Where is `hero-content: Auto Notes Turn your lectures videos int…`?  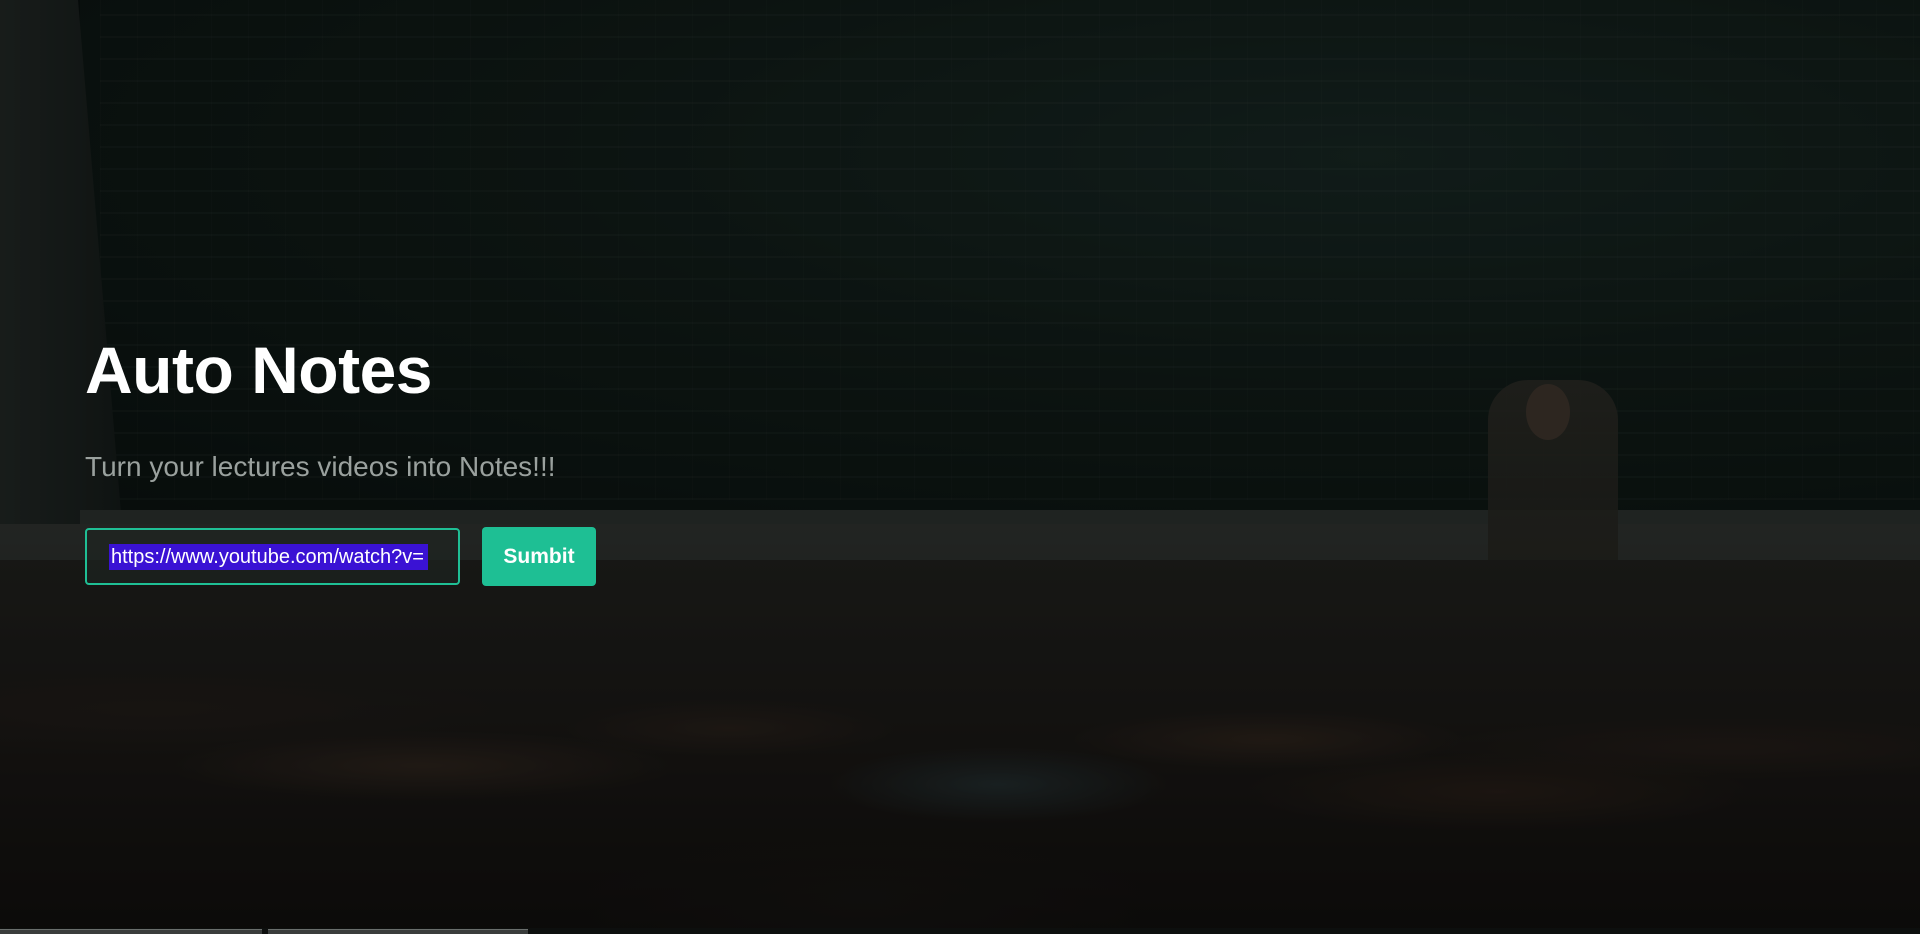
hero-content: Auto Notes Turn your lectures videos int… is located at coordinates (340, 458).